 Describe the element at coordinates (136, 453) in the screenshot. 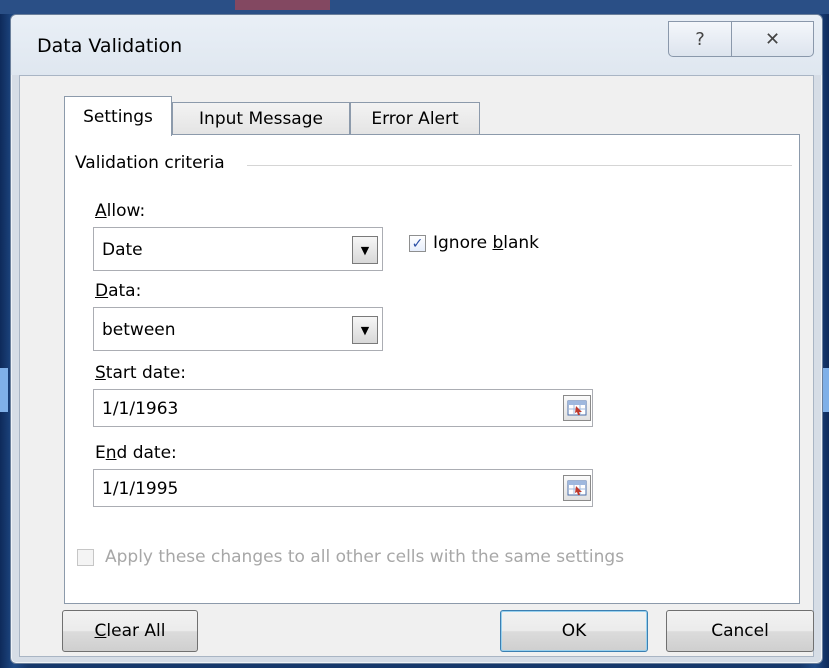

I see `end-date-label: End date:` at that location.